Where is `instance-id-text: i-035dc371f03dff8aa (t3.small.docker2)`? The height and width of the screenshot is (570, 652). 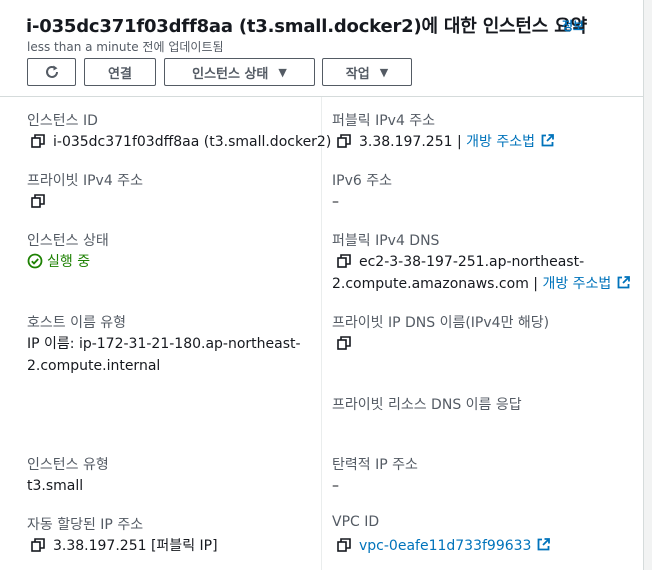
instance-id-text: i-035dc371f03dff8aa (t3.small.docker2) is located at coordinates (192, 142).